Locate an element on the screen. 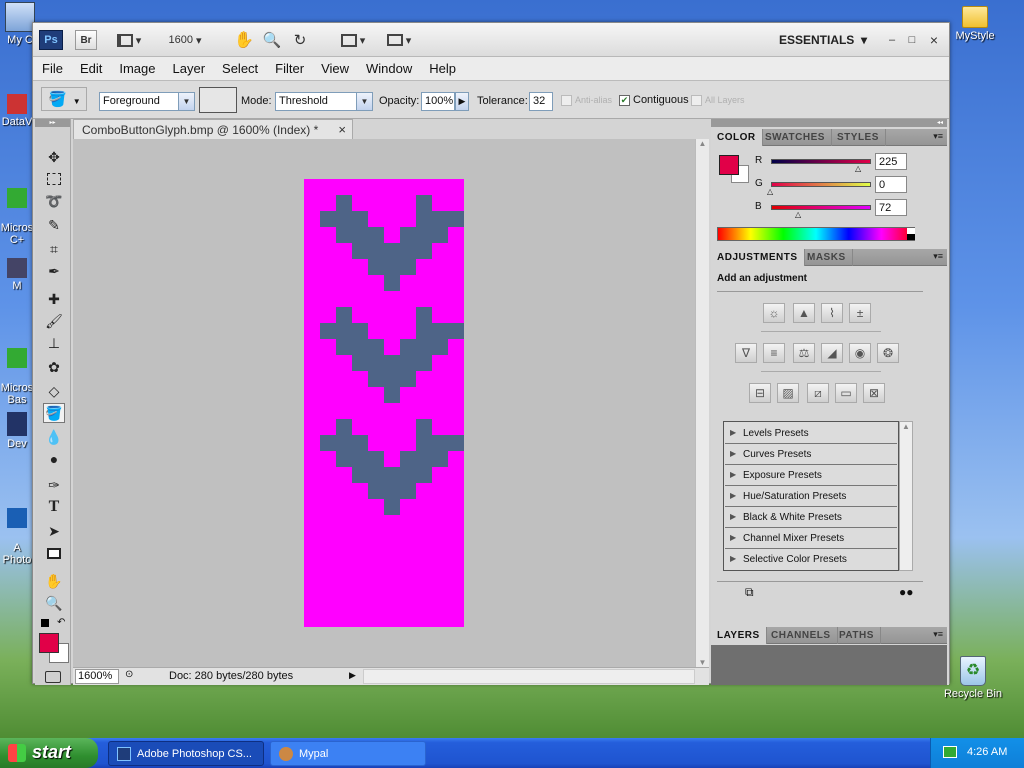 This screenshot has width=1024, height=768. hand-tool-icon: ✋ is located at coordinates (54, 581).